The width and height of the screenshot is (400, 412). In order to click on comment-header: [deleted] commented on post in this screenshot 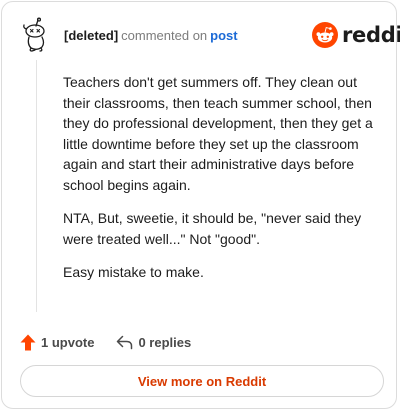, I will do `click(151, 36)`.